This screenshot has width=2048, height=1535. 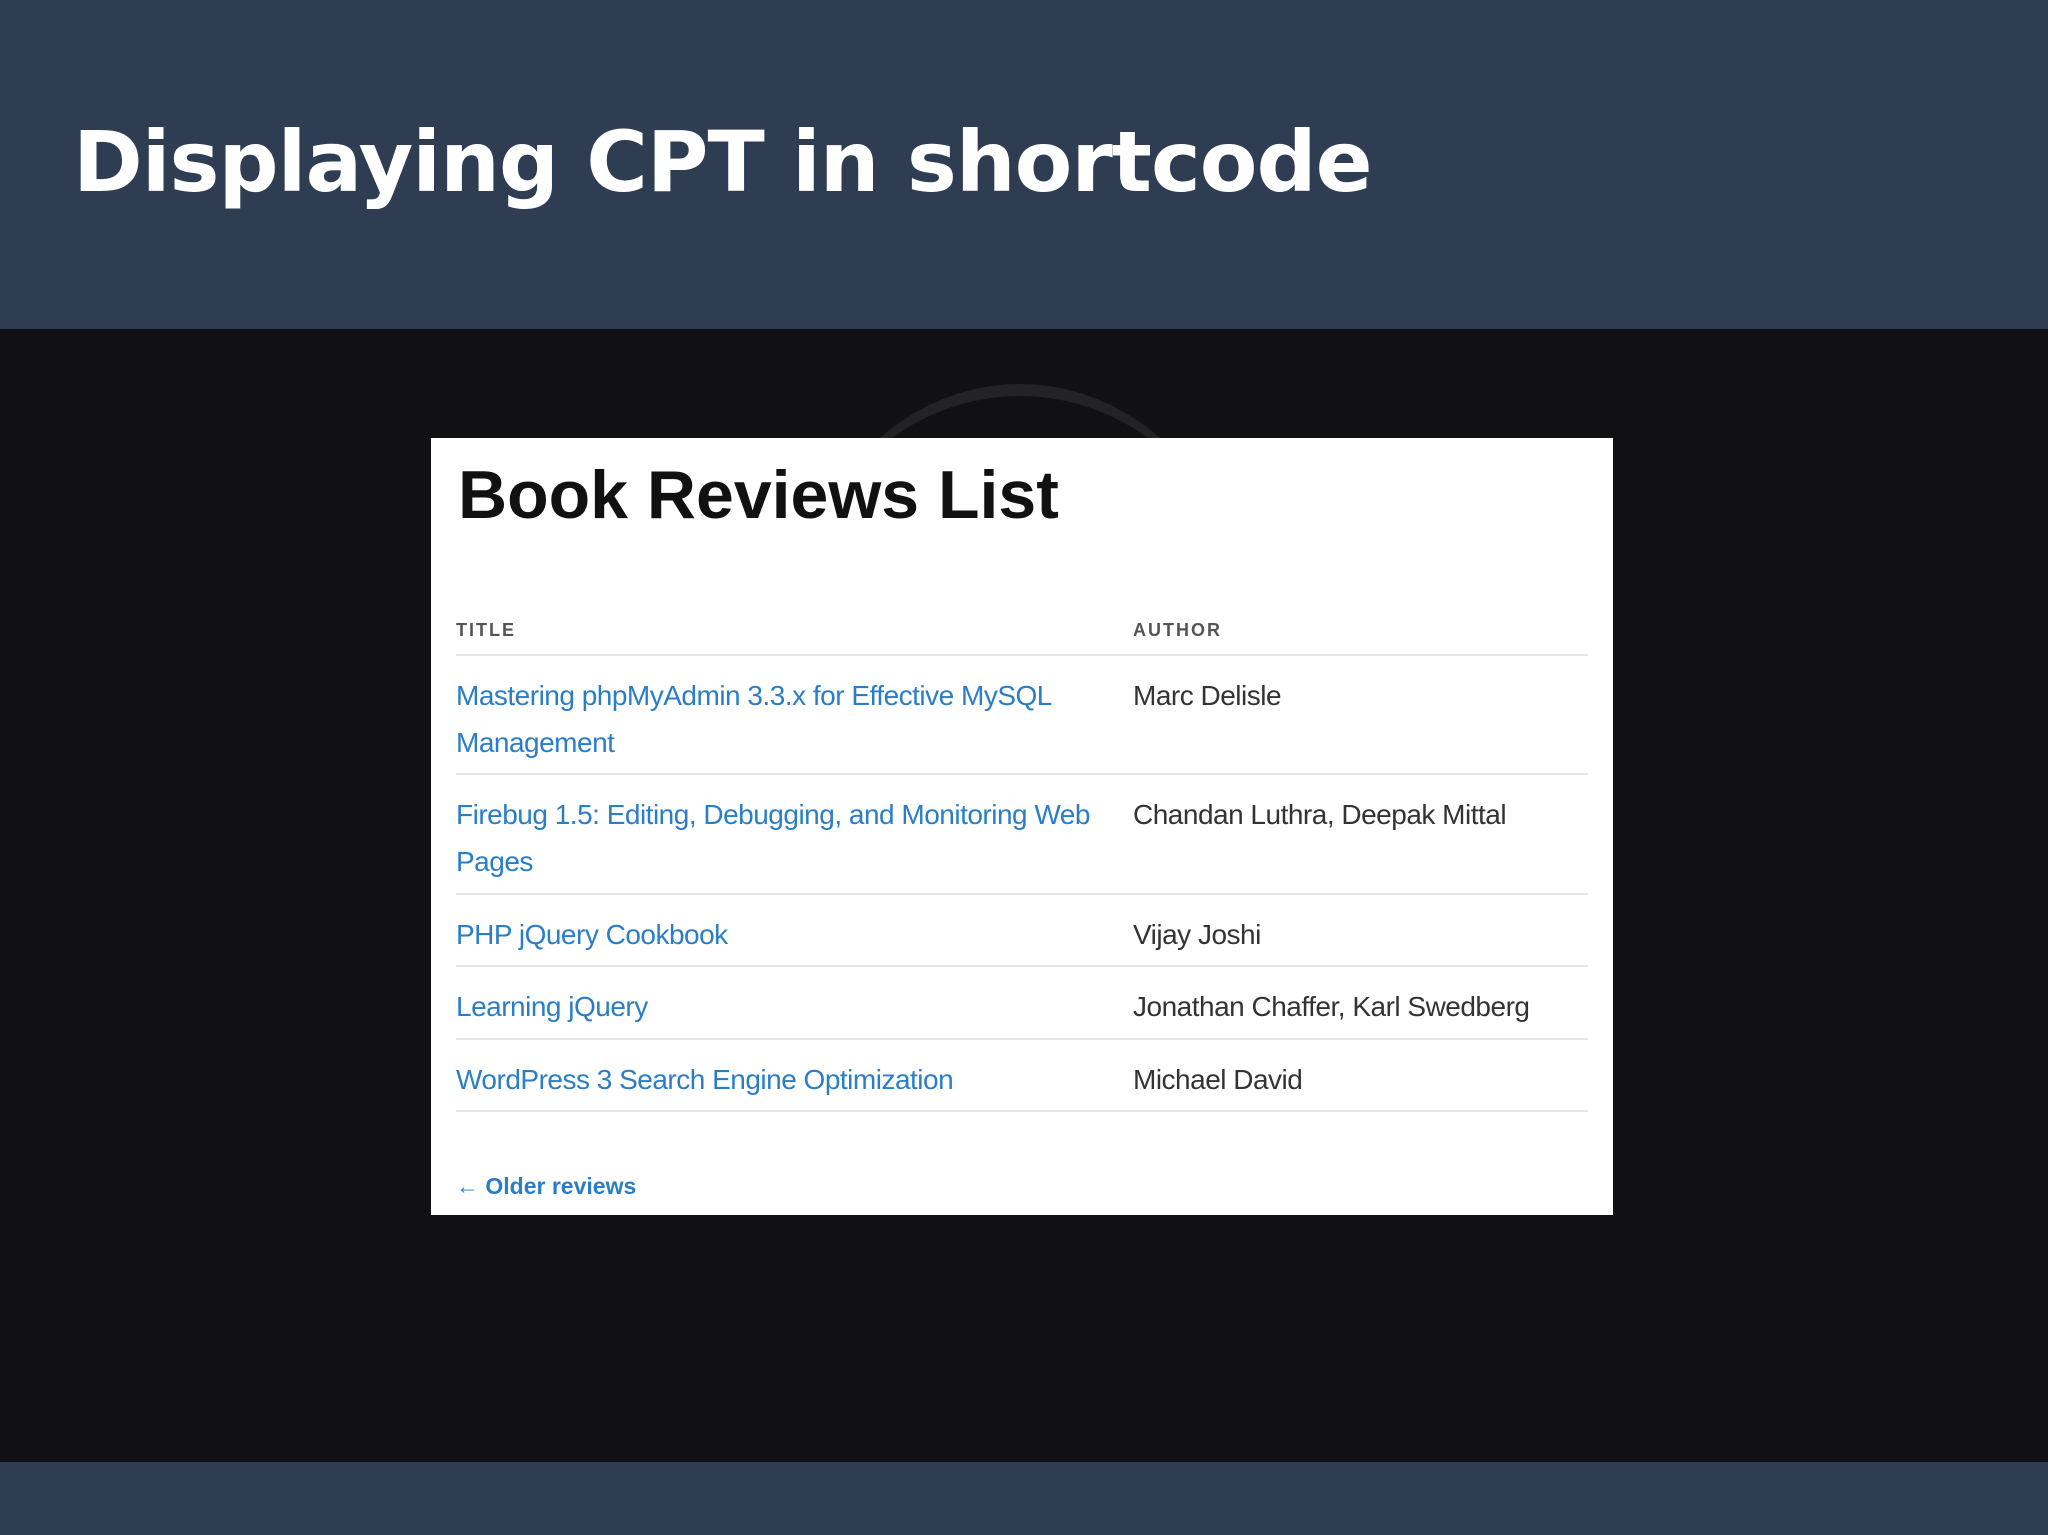 What do you see at coordinates (1218, 1079) in the screenshot?
I see `book-author: Michael David` at bounding box center [1218, 1079].